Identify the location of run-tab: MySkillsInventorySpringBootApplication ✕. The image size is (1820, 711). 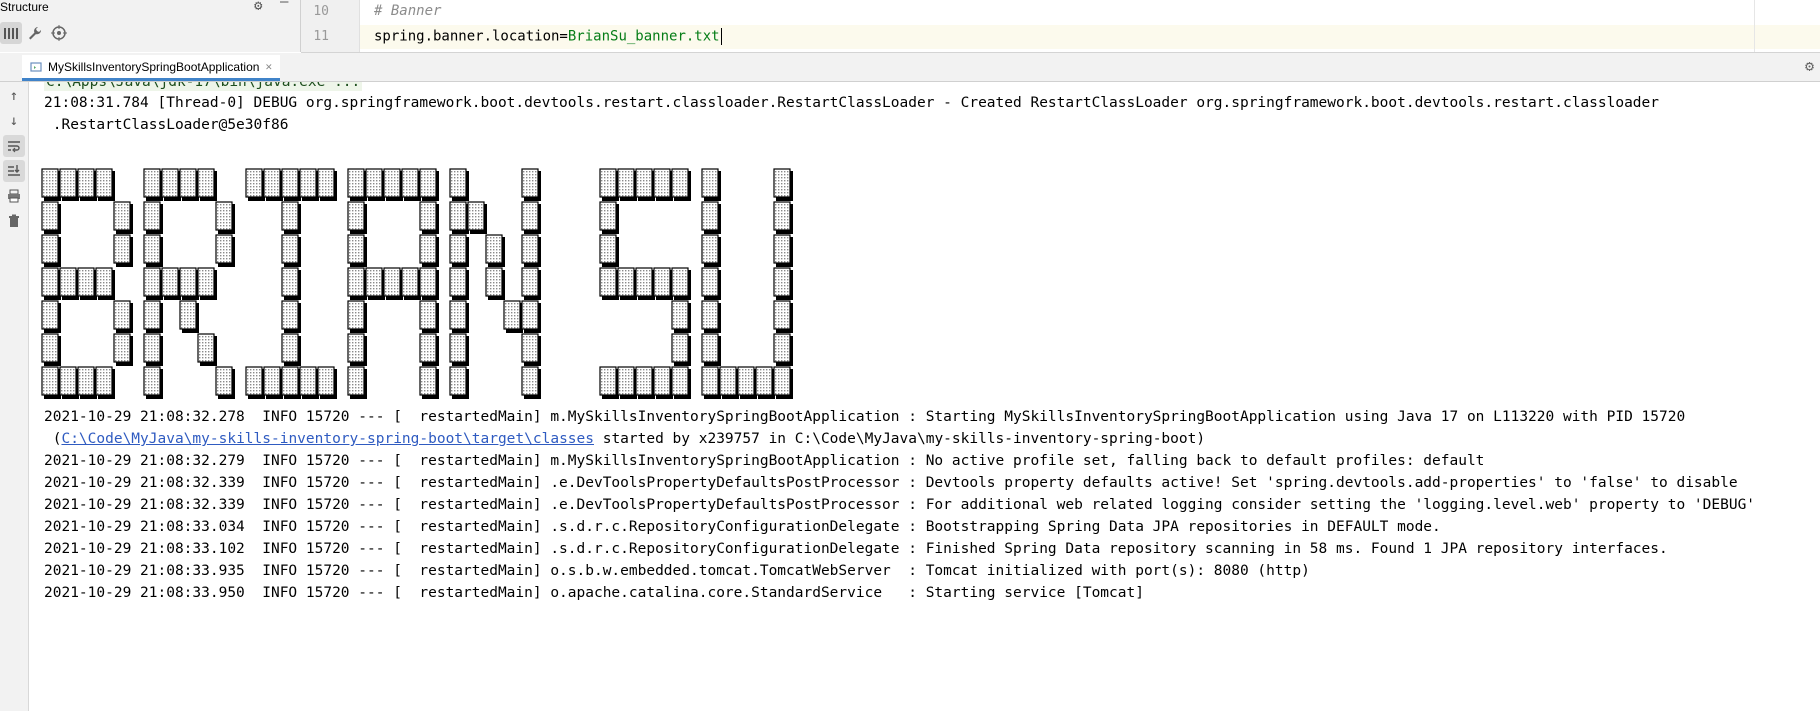
(151, 68).